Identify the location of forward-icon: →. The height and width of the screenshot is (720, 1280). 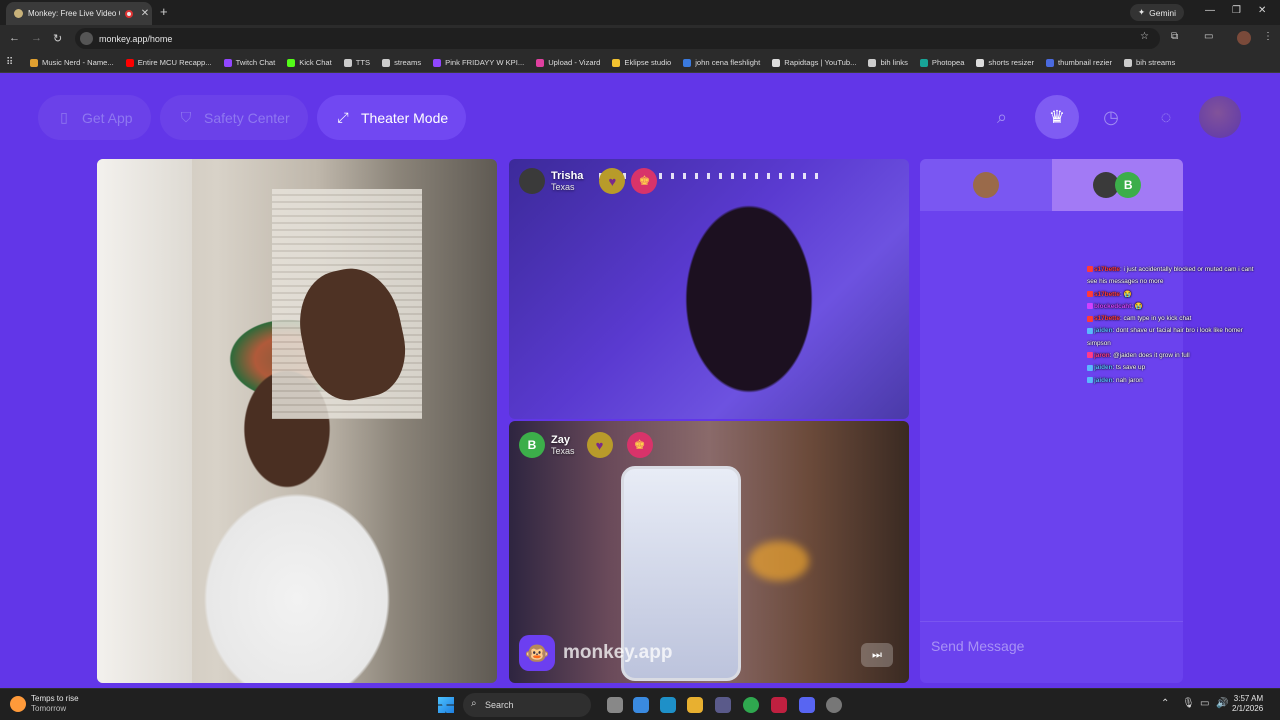
(36, 38).